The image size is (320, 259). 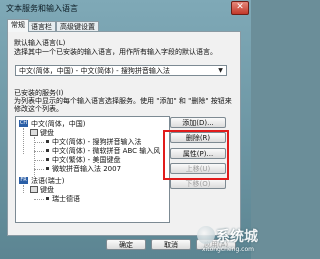 I want to click on language-icon: FR, so click(x=23, y=180).